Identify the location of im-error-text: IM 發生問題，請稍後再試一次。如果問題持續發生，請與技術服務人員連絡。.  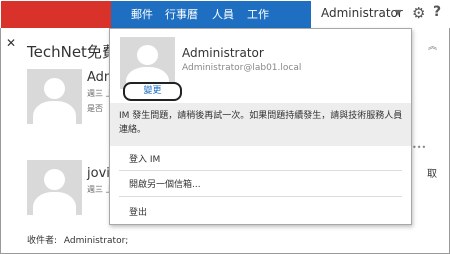
(261, 123).